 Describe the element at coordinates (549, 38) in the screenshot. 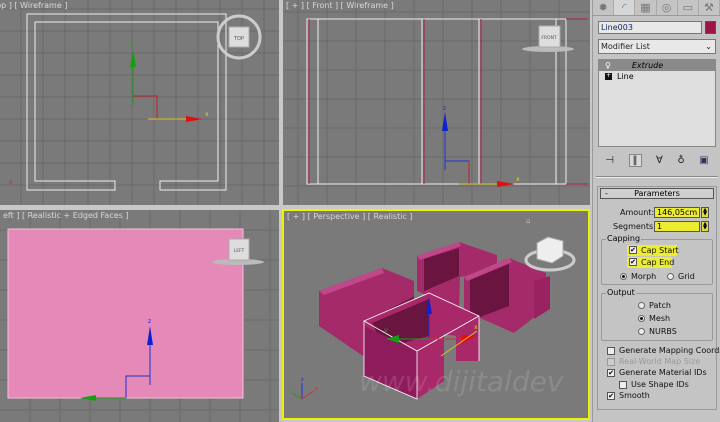

I see `svg-text: FRONT` at that location.